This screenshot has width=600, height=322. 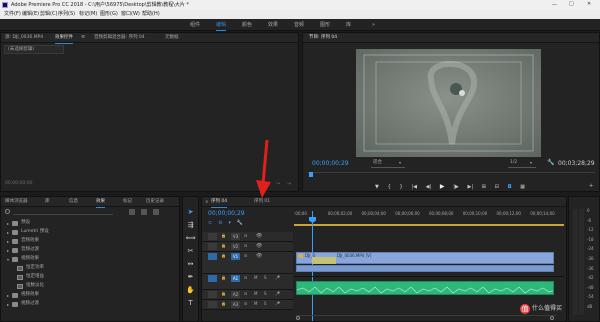 What do you see at coordinates (484, 187) in the screenshot?
I see `lift-icon: ⊞` at bounding box center [484, 187].